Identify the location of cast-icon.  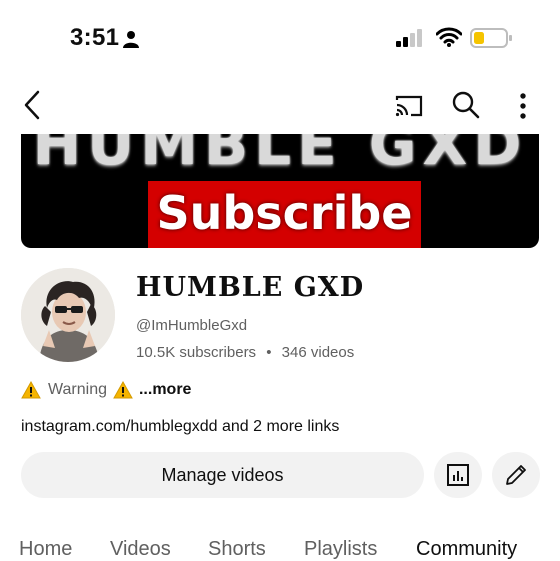
(409, 106).